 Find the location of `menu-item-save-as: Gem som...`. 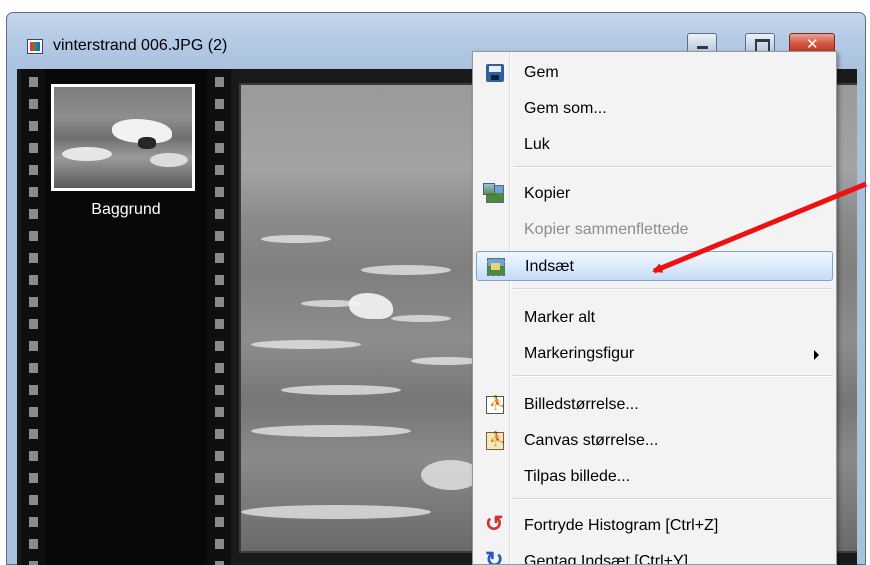

menu-item-save-as: Gem som... is located at coordinates (654, 109).